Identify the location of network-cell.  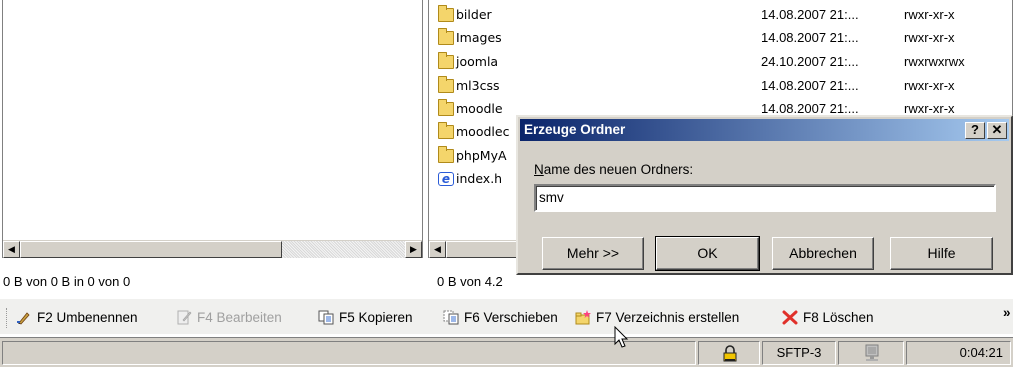
(871, 353).